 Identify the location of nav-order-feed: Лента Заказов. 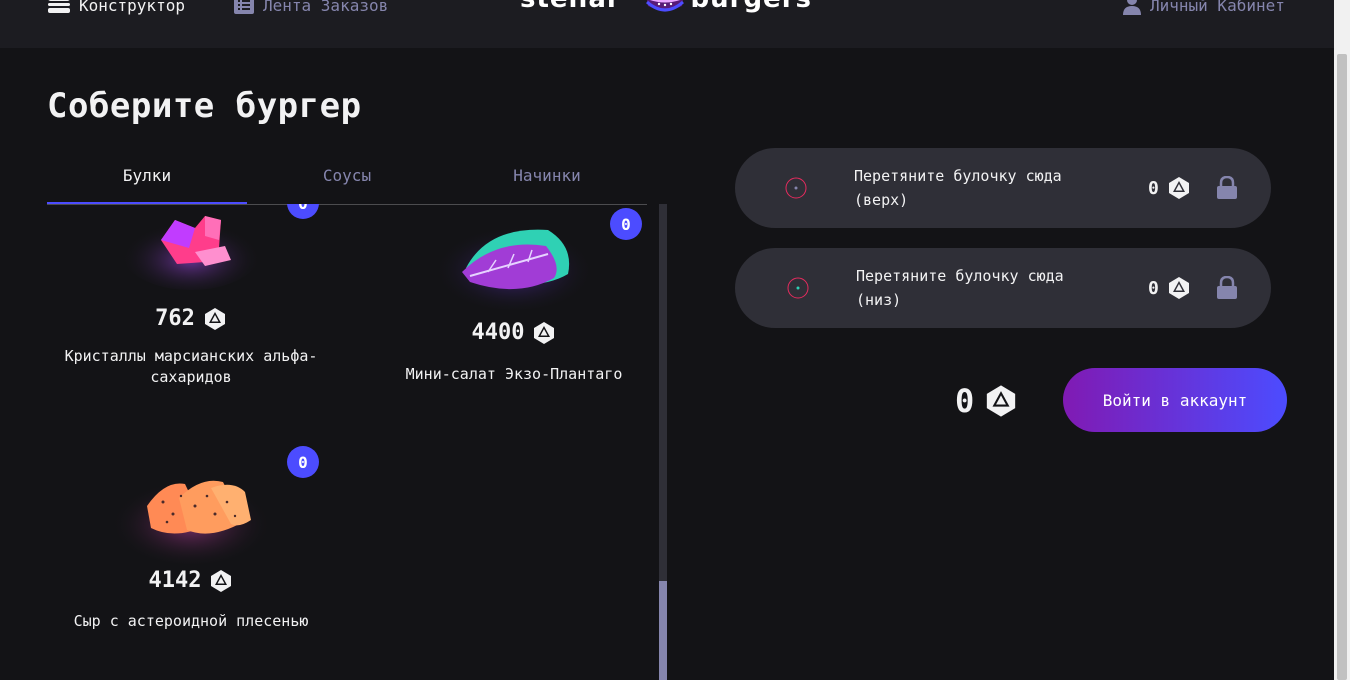
(310, 8).